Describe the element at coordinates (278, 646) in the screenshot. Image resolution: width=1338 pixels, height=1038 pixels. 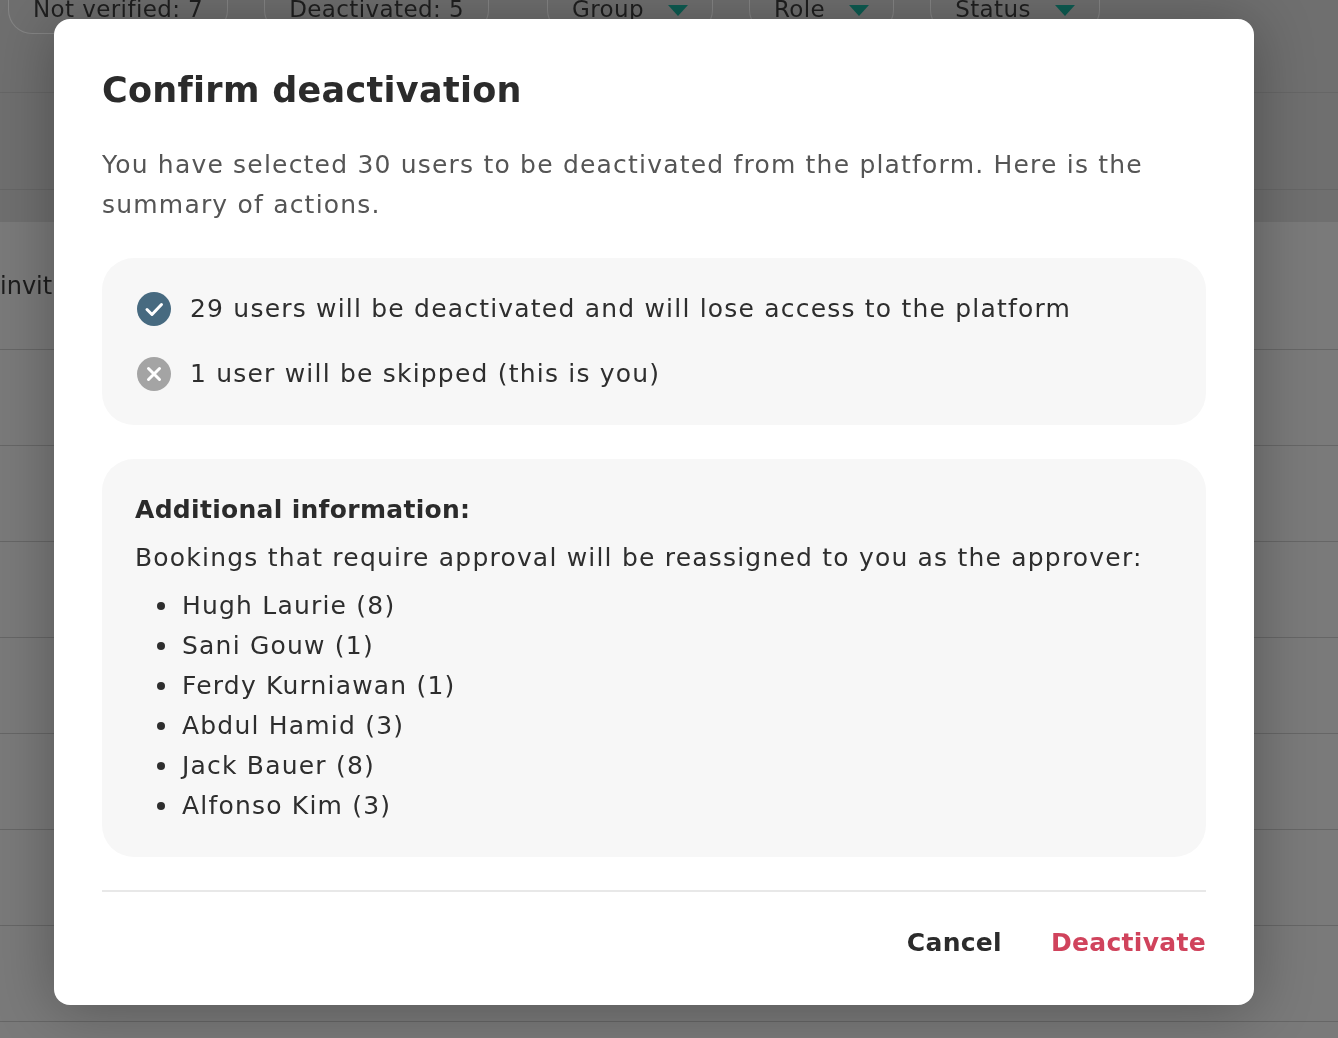
I see `approver-name: Sani Gouw (1)` at that location.